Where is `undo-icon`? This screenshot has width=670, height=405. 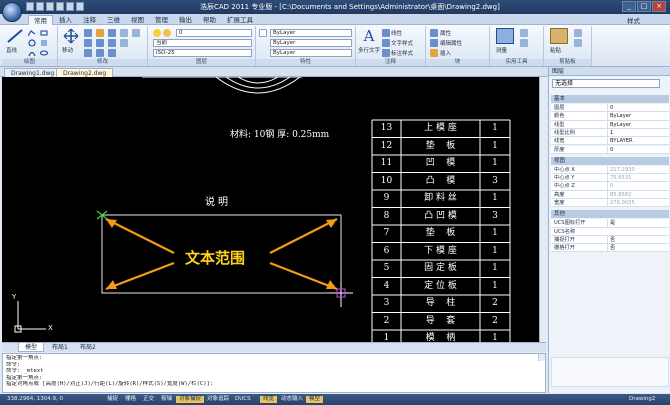 undo-icon is located at coordinates (70, 6).